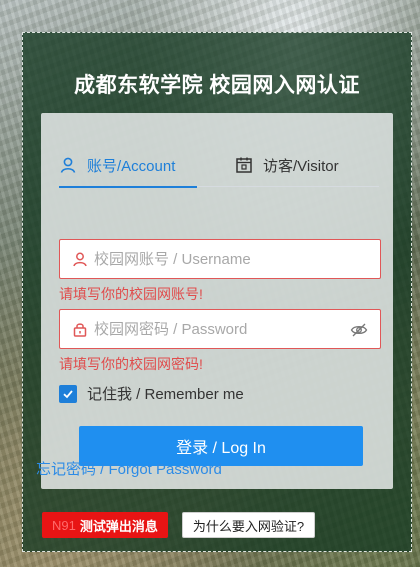  What do you see at coordinates (359, 330) in the screenshot?
I see `eye-off-icon` at bounding box center [359, 330].